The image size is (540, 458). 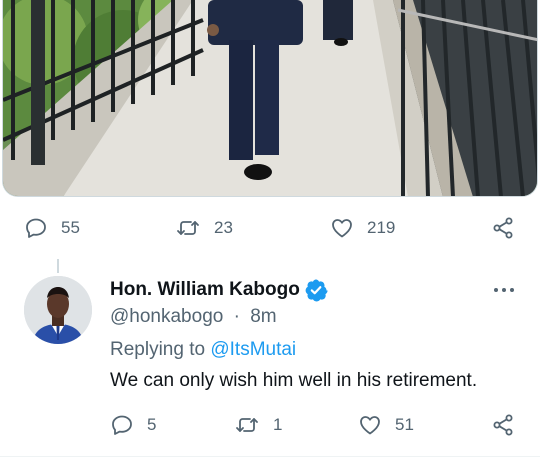 I want to click on like-count: 51, so click(x=404, y=424).